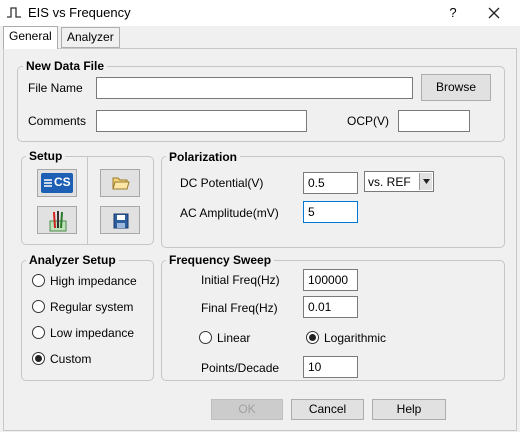 The width and height of the screenshot is (520, 432). What do you see at coordinates (240, 280) in the screenshot?
I see `initial-freq-label: Initial Freq(Hz)` at bounding box center [240, 280].